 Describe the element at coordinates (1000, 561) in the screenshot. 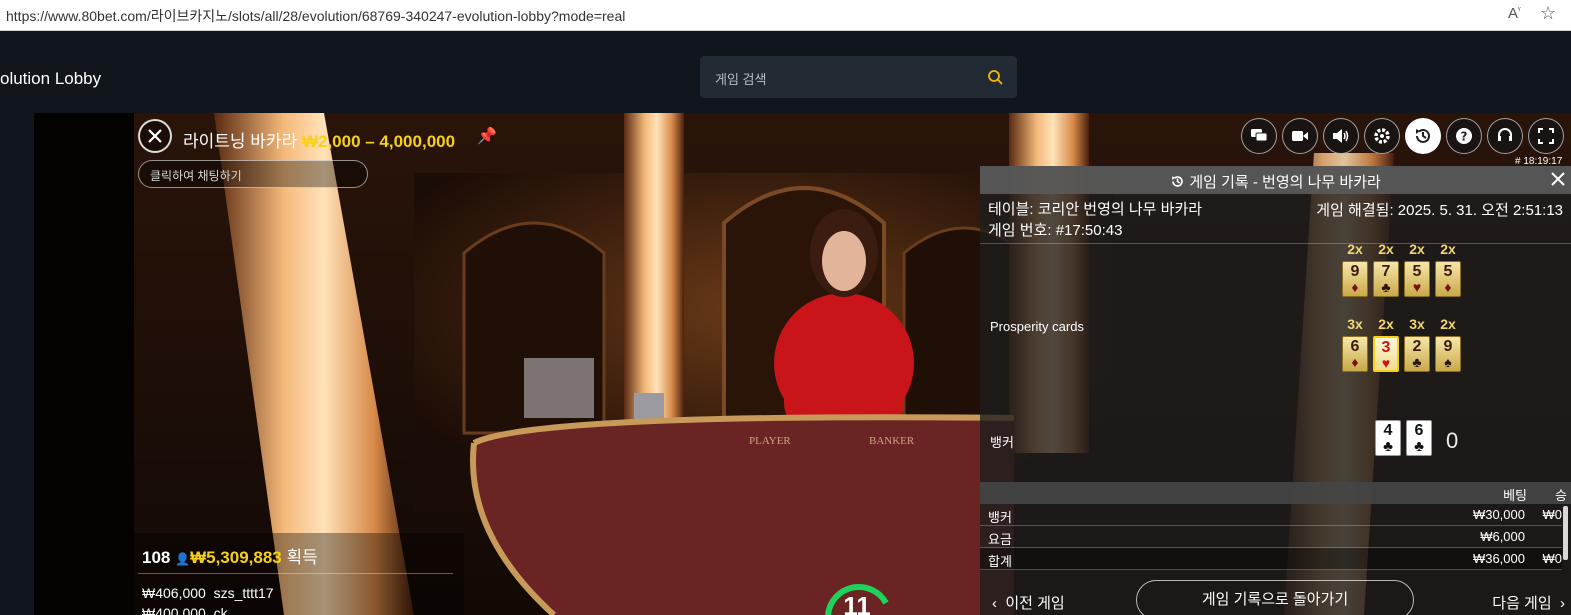

I see `bet-name: 합계` at that location.